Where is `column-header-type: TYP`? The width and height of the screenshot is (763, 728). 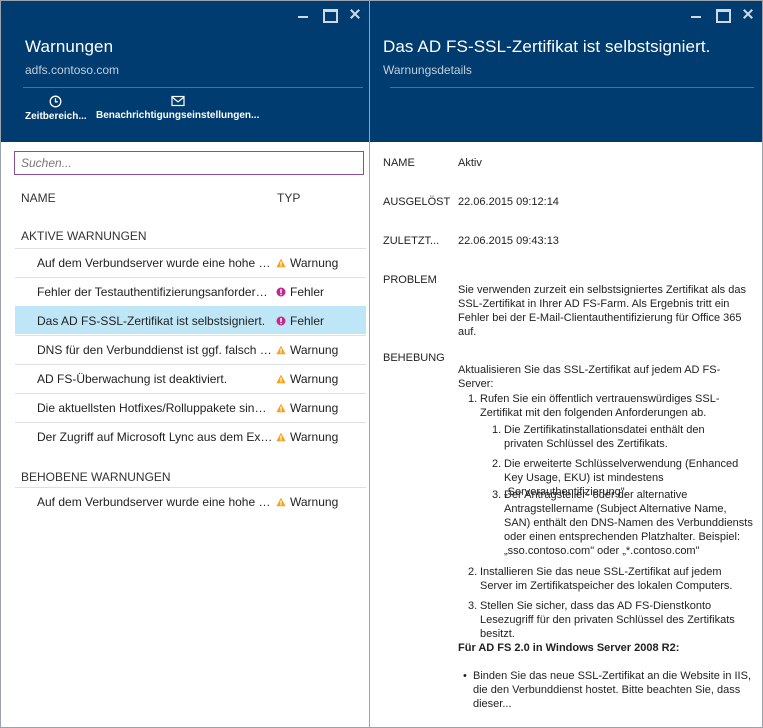
column-header-type: TYP is located at coordinates (288, 198).